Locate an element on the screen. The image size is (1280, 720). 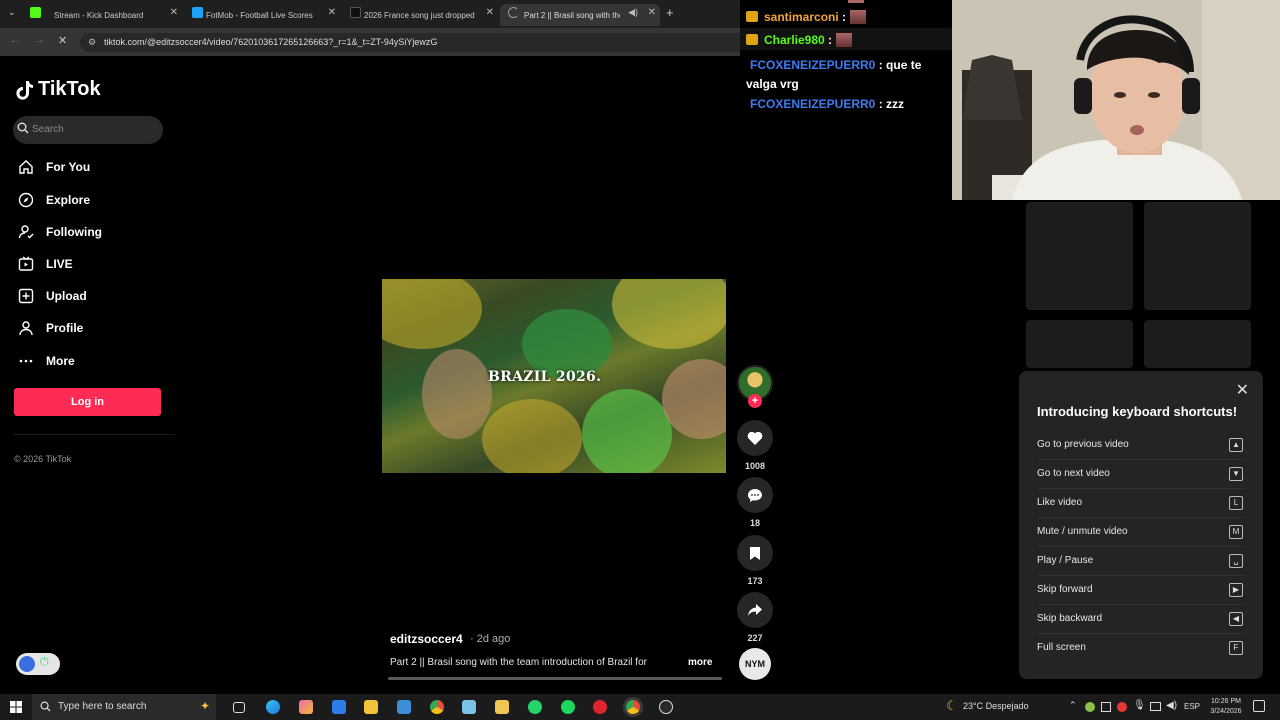
nav-following: Following is located at coordinates (60, 232).